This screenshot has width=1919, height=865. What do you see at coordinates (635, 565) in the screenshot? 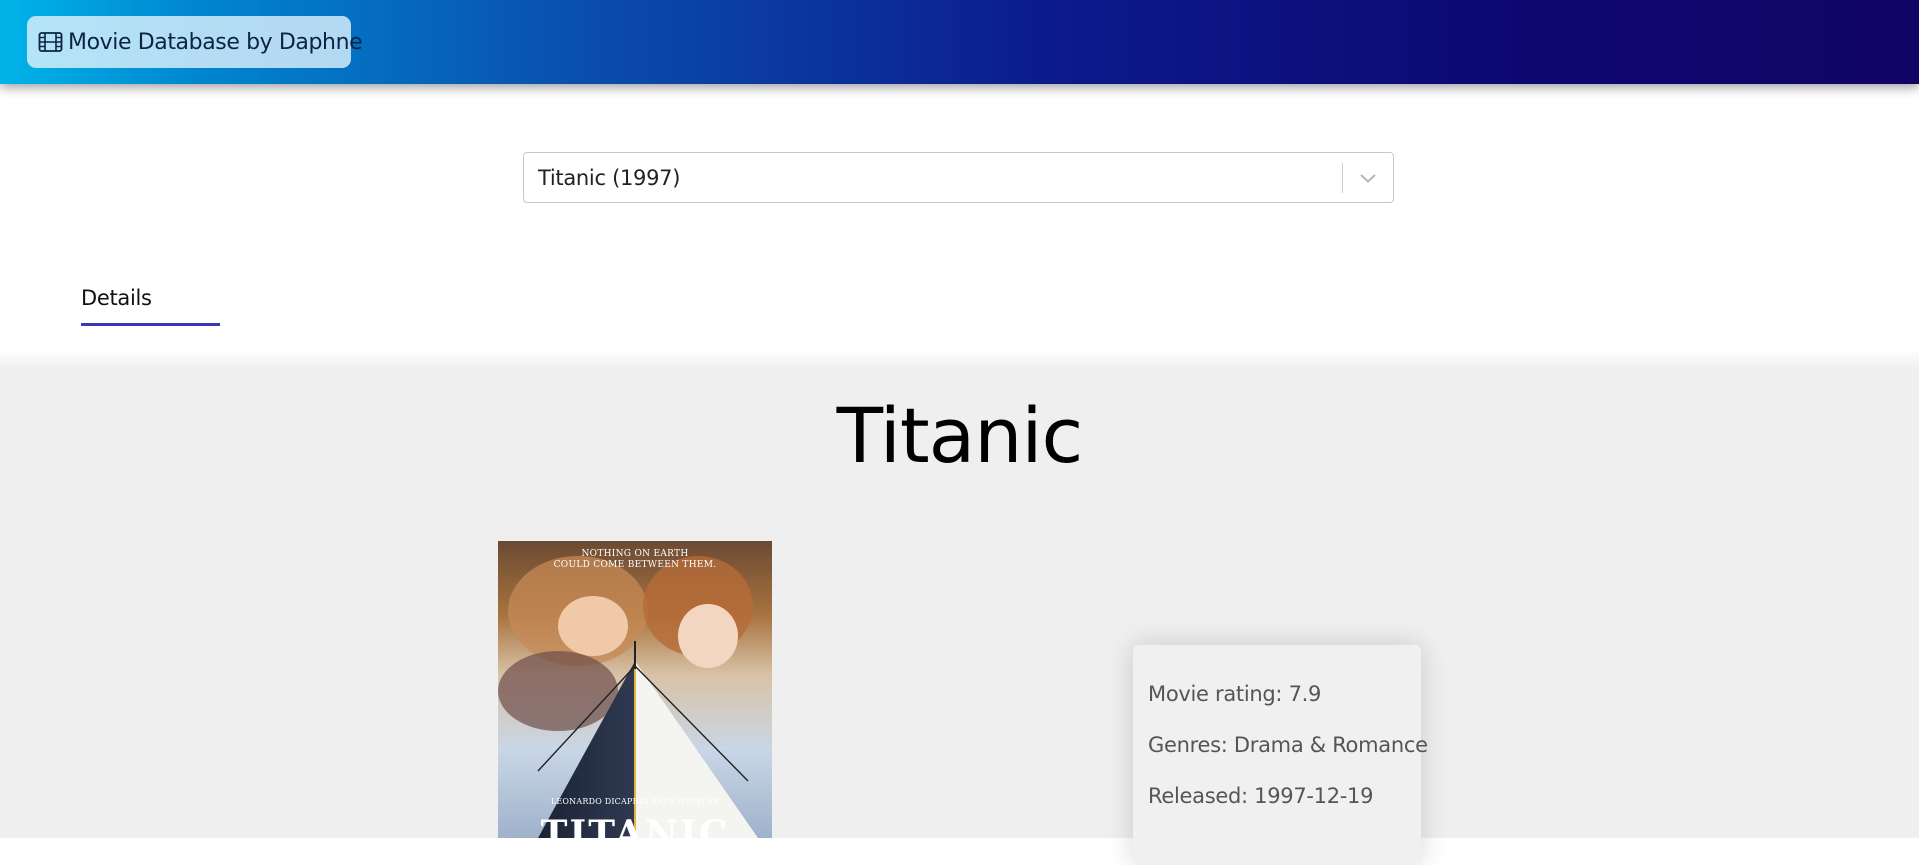
I see `poster-tagline-line: COULD COME BETWEEN THEM.` at bounding box center [635, 565].